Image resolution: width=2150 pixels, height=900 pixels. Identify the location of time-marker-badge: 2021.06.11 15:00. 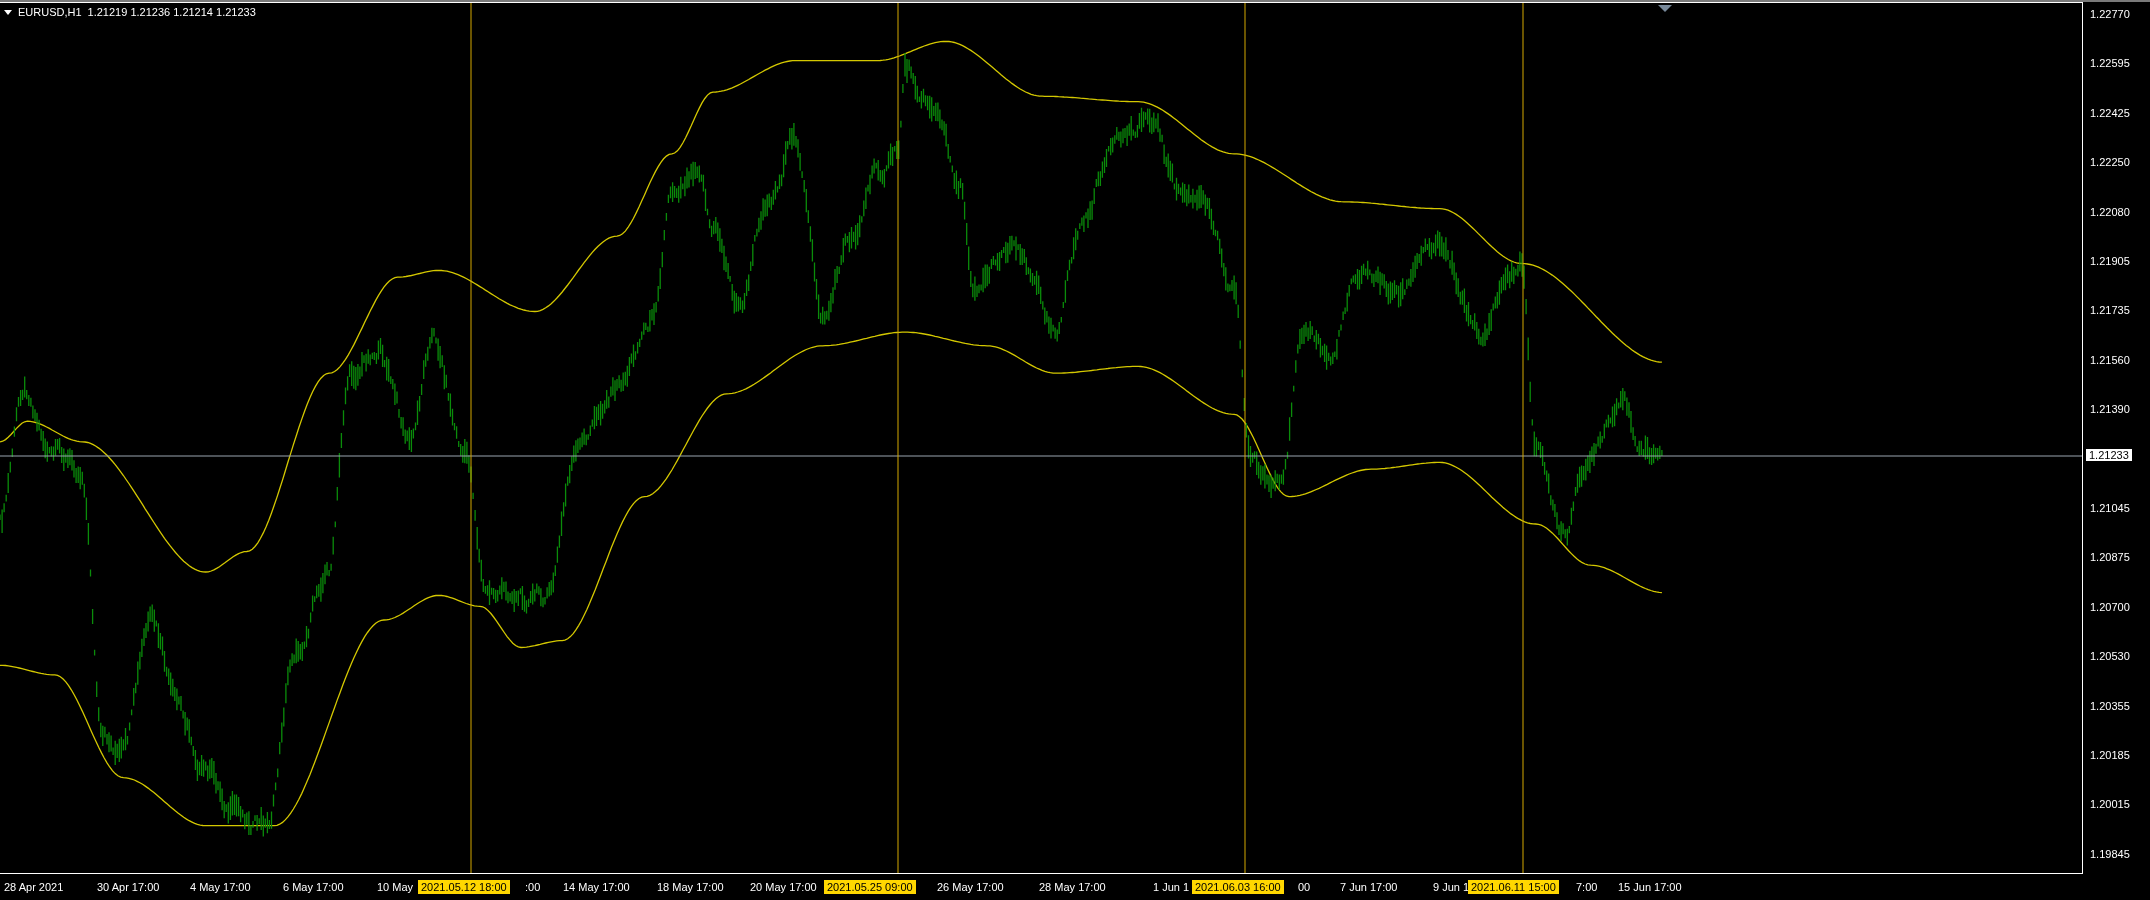
(1513, 887).